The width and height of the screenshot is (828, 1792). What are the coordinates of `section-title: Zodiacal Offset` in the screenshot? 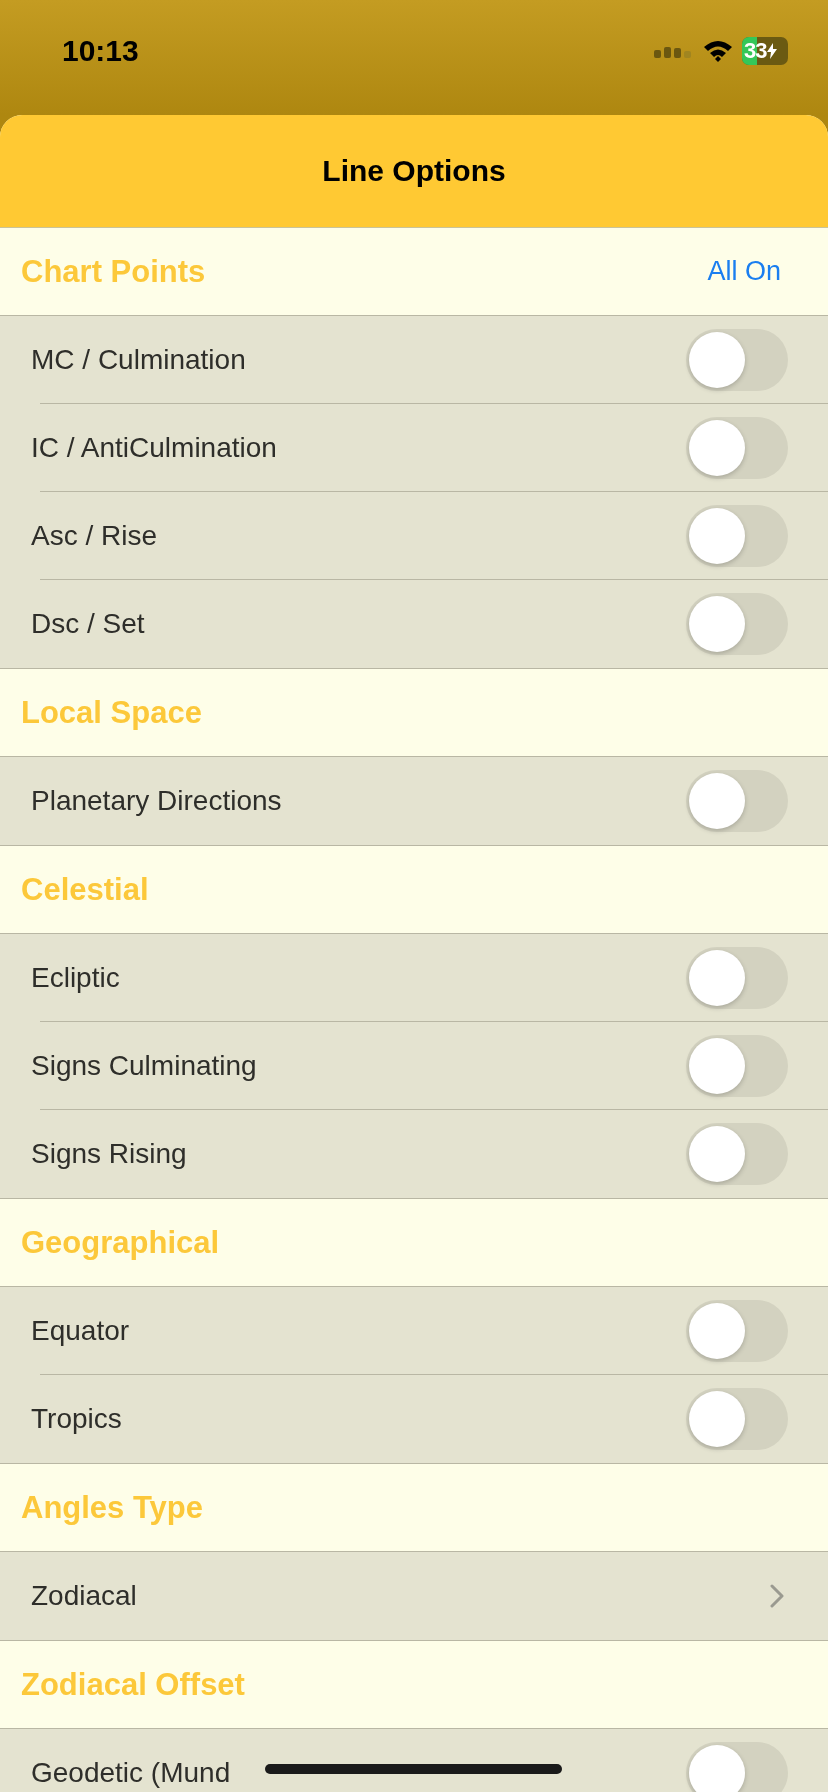 It's located at (133, 1684).